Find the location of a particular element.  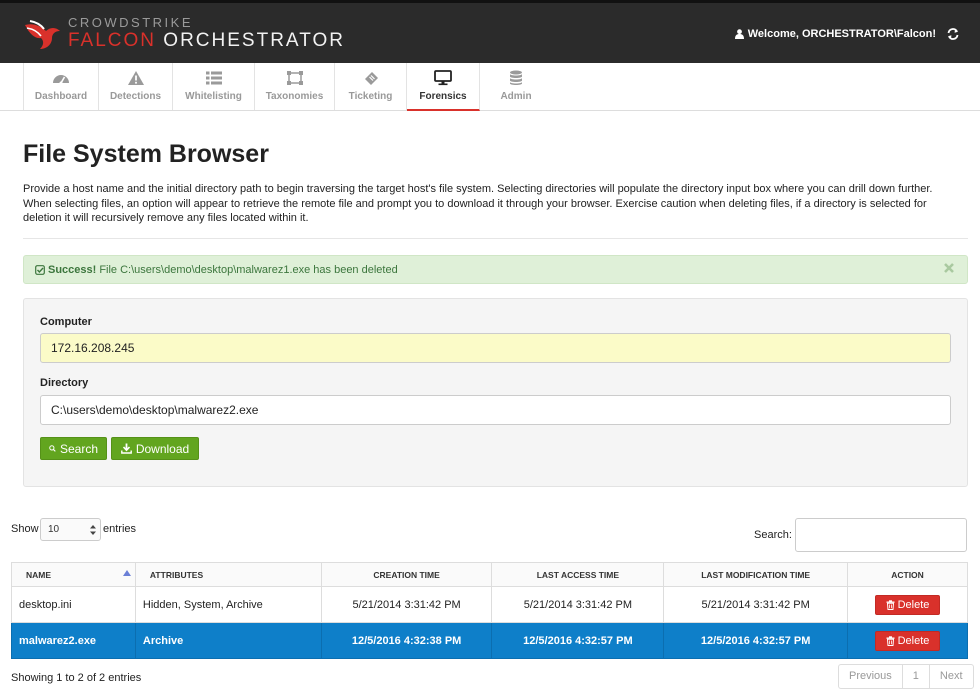

directory-label: Directory is located at coordinates (64, 383).